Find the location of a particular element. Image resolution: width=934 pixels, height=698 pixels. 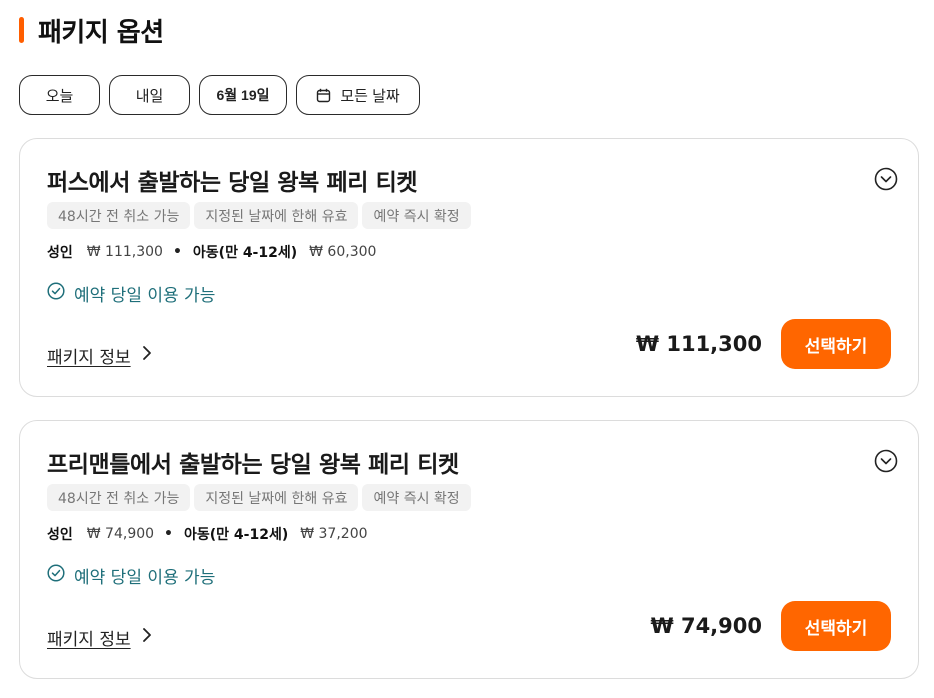

section-header: 패키지 옵션 is located at coordinates (91, 31).